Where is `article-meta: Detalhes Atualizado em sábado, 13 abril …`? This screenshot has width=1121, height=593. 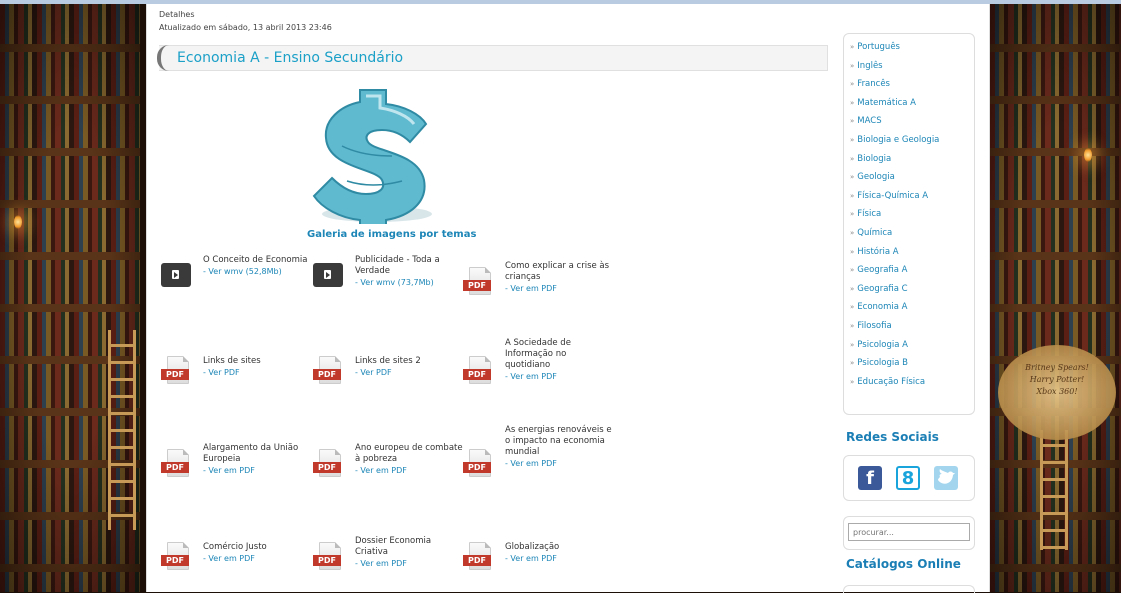 article-meta: Detalhes Atualizado em sábado, 13 abril … is located at coordinates (245, 21).